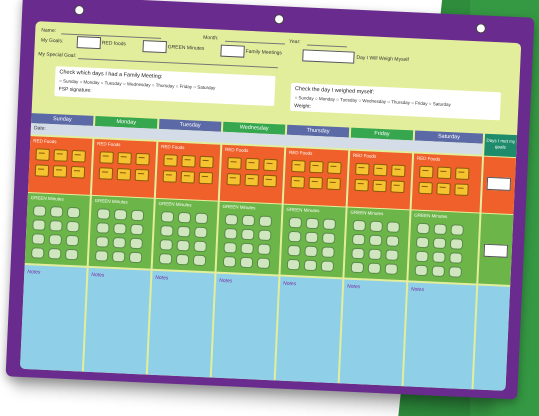 This screenshot has width=539, height=416. I want to click on goal-notes-cell, so click(492, 338).